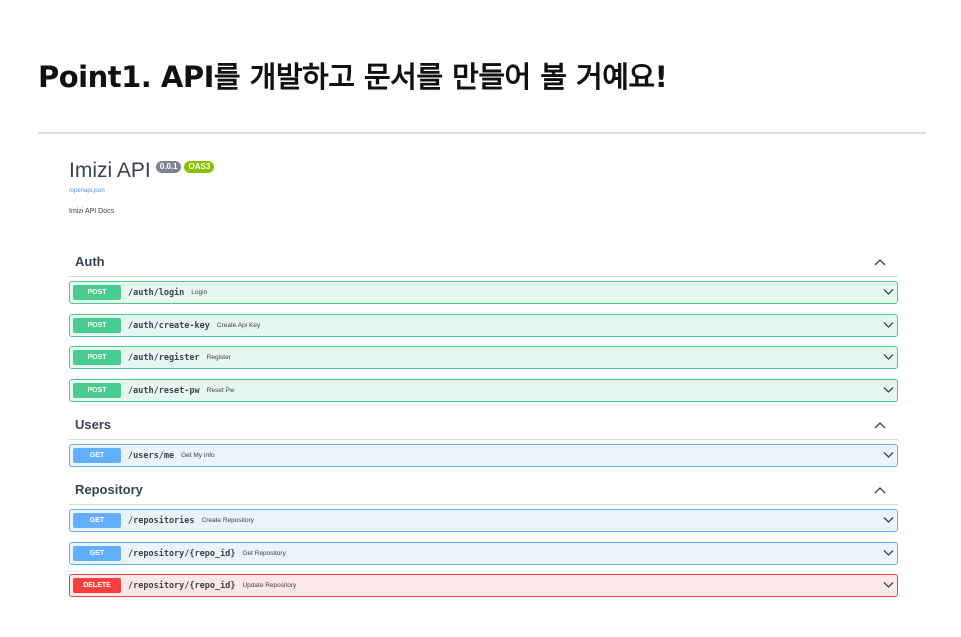 This screenshot has width=961, height=637. I want to click on operation-summary: Update Repository, so click(269, 585).